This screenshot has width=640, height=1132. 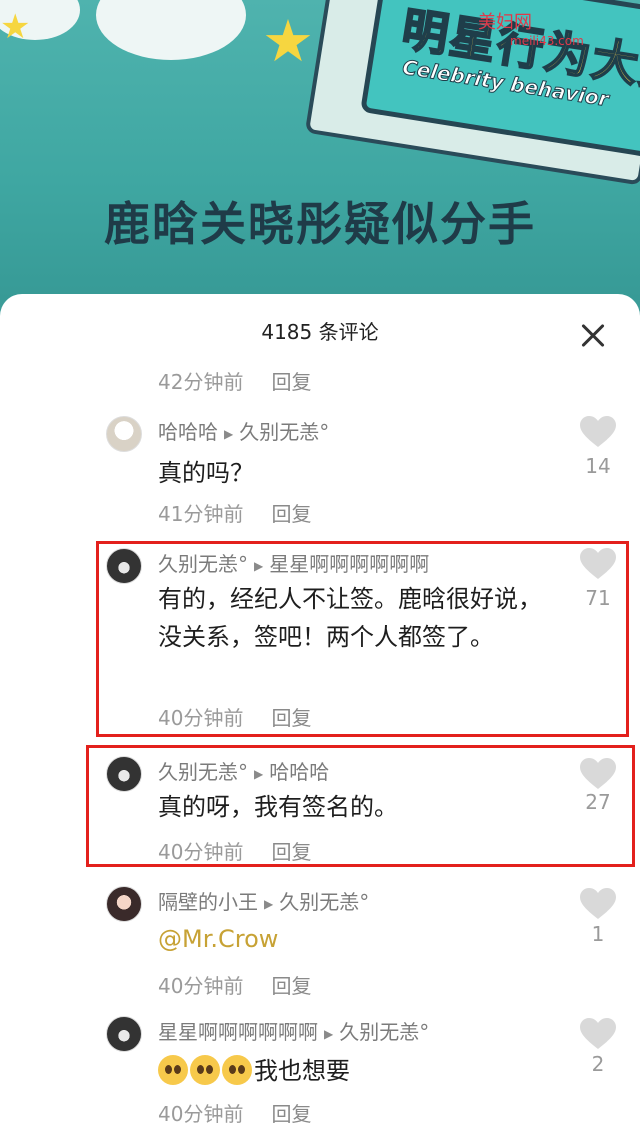 What do you see at coordinates (238, 1032) in the screenshot?
I see `author-name: 星星啊啊啊啊啊啊` at bounding box center [238, 1032].